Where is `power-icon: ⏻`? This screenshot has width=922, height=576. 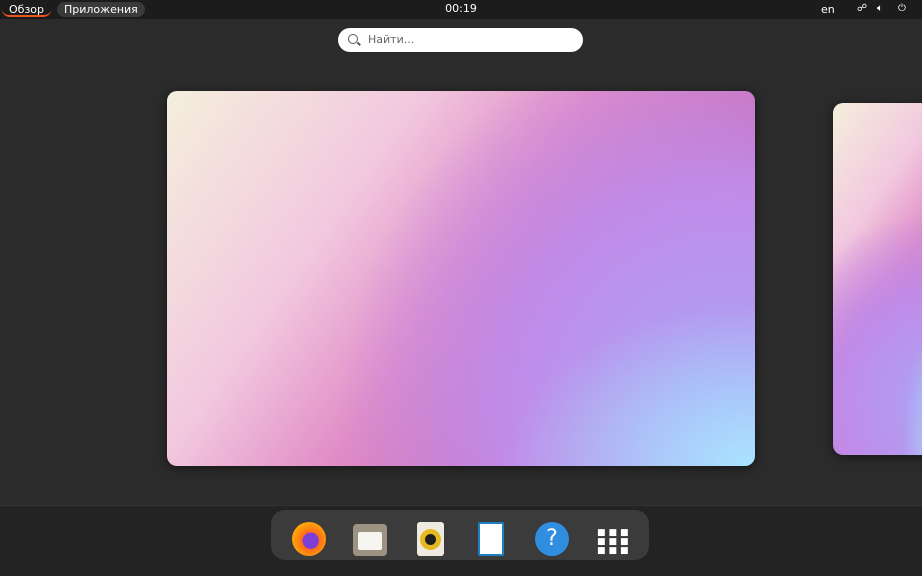 power-icon: ⏻ is located at coordinates (902, 8).